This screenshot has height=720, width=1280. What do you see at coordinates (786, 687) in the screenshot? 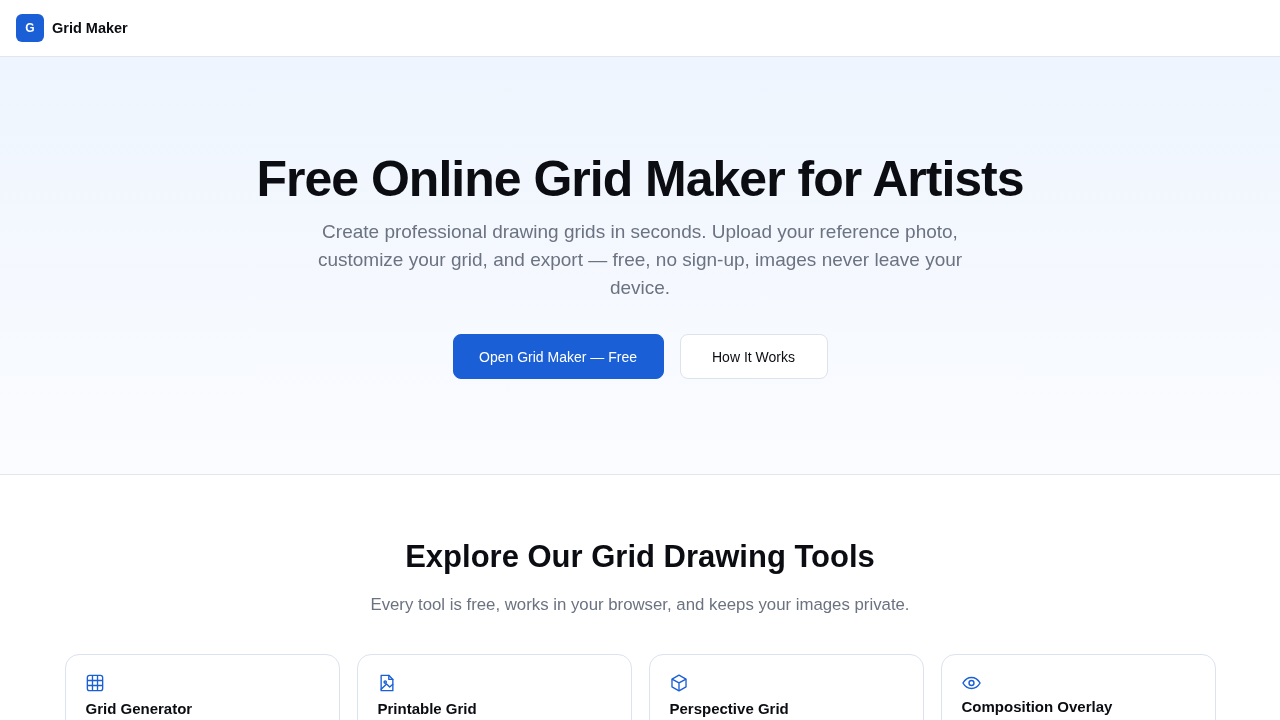
I see `tool-card: Perspective Grid` at bounding box center [786, 687].